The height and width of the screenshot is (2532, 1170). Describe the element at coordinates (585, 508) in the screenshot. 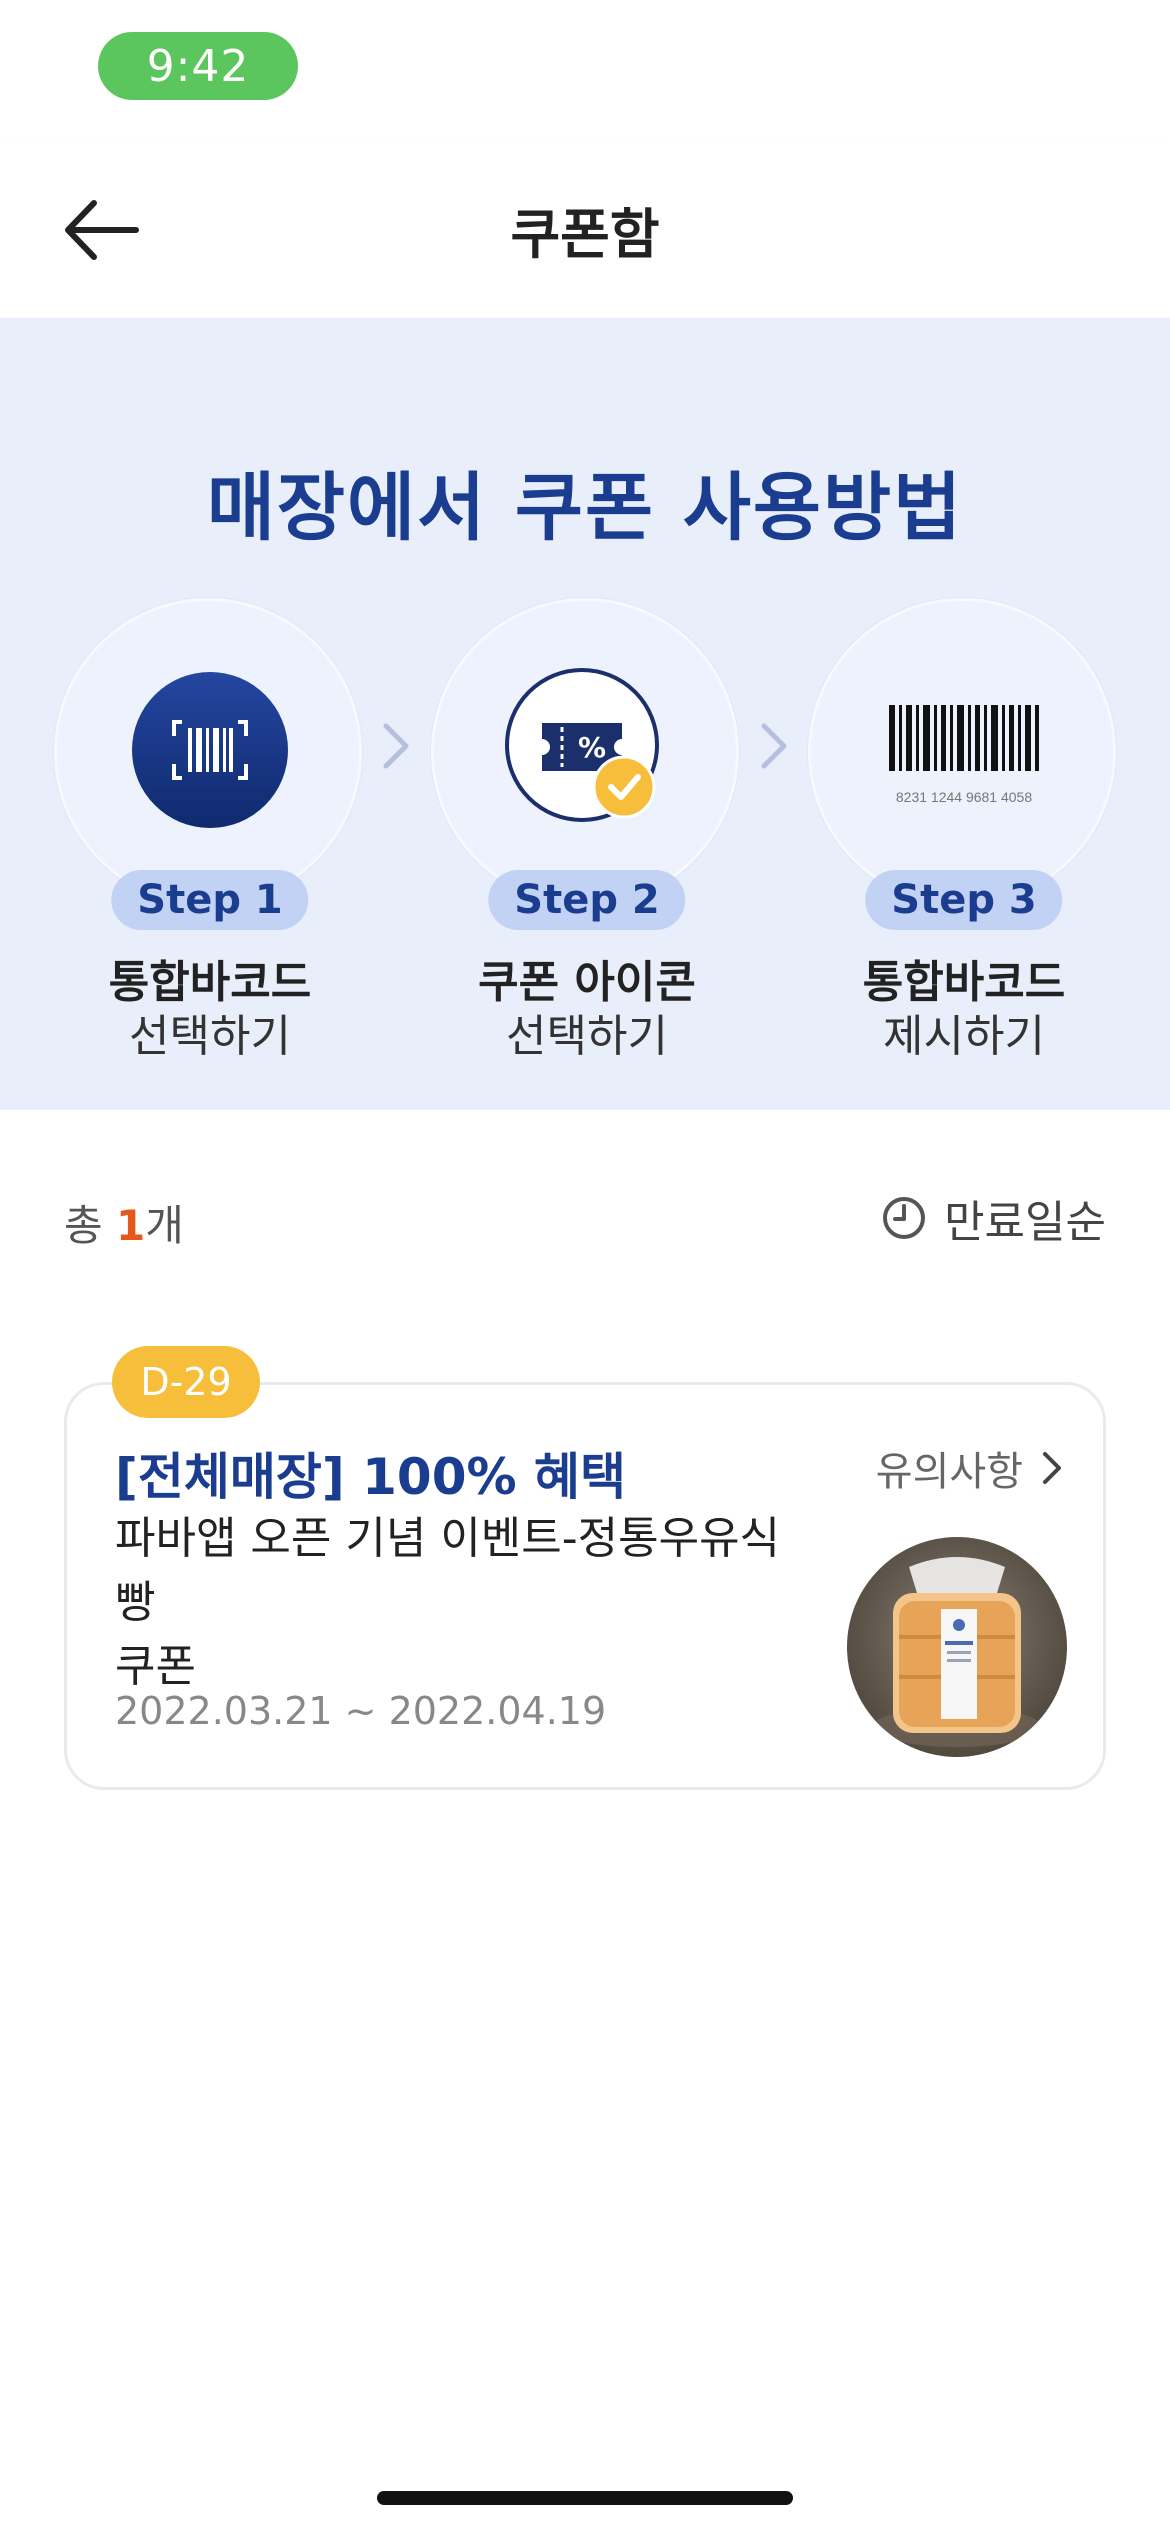

I see `guide-title: 매장에서 쿠폰 사용방법` at that location.